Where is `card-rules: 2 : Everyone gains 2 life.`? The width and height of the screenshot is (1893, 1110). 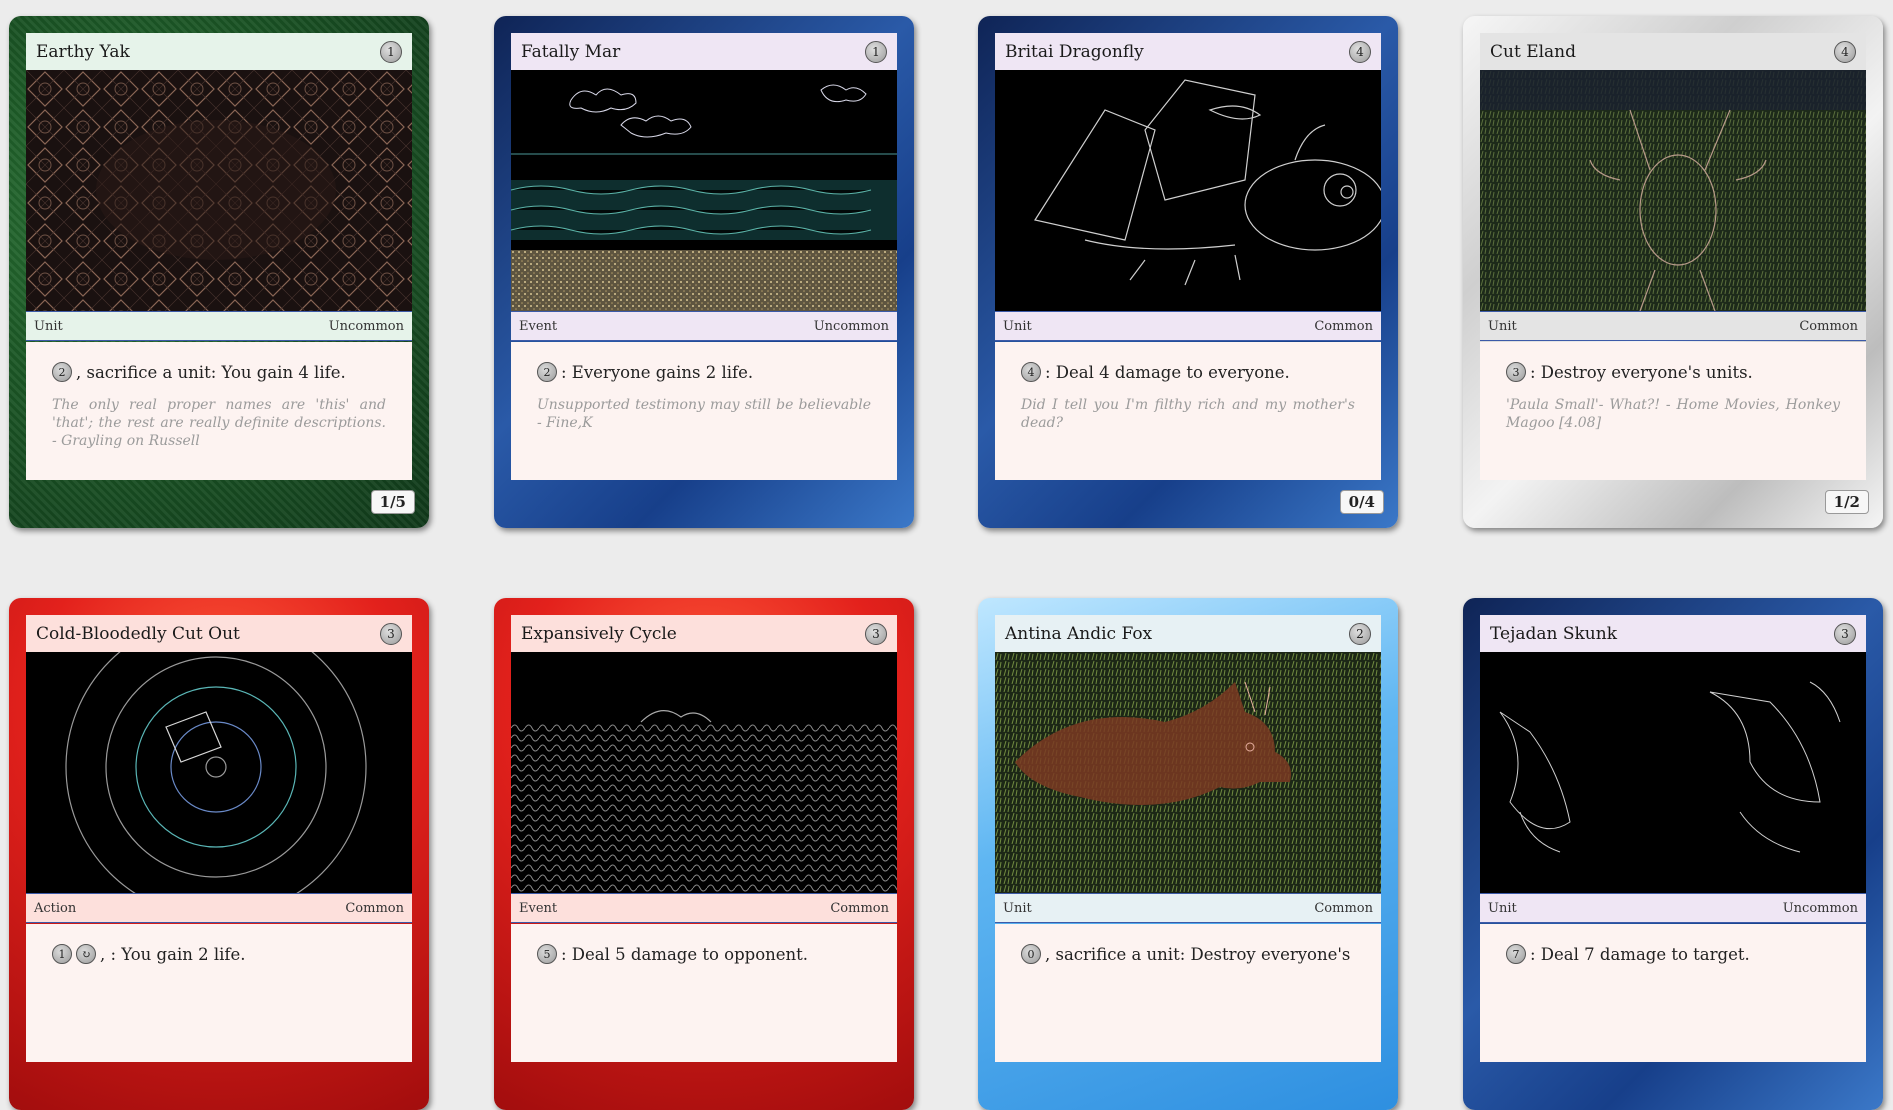
card-rules: 2 : Everyone gains 2 life. is located at coordinates (704, 372).